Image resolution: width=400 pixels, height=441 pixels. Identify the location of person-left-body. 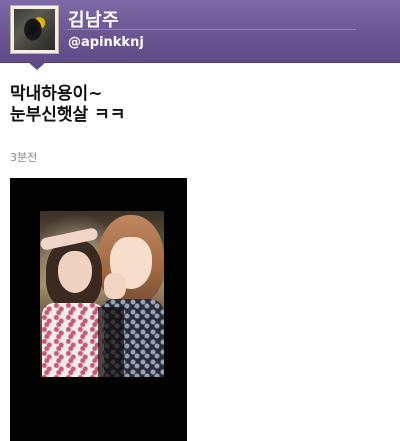
(73, 340).